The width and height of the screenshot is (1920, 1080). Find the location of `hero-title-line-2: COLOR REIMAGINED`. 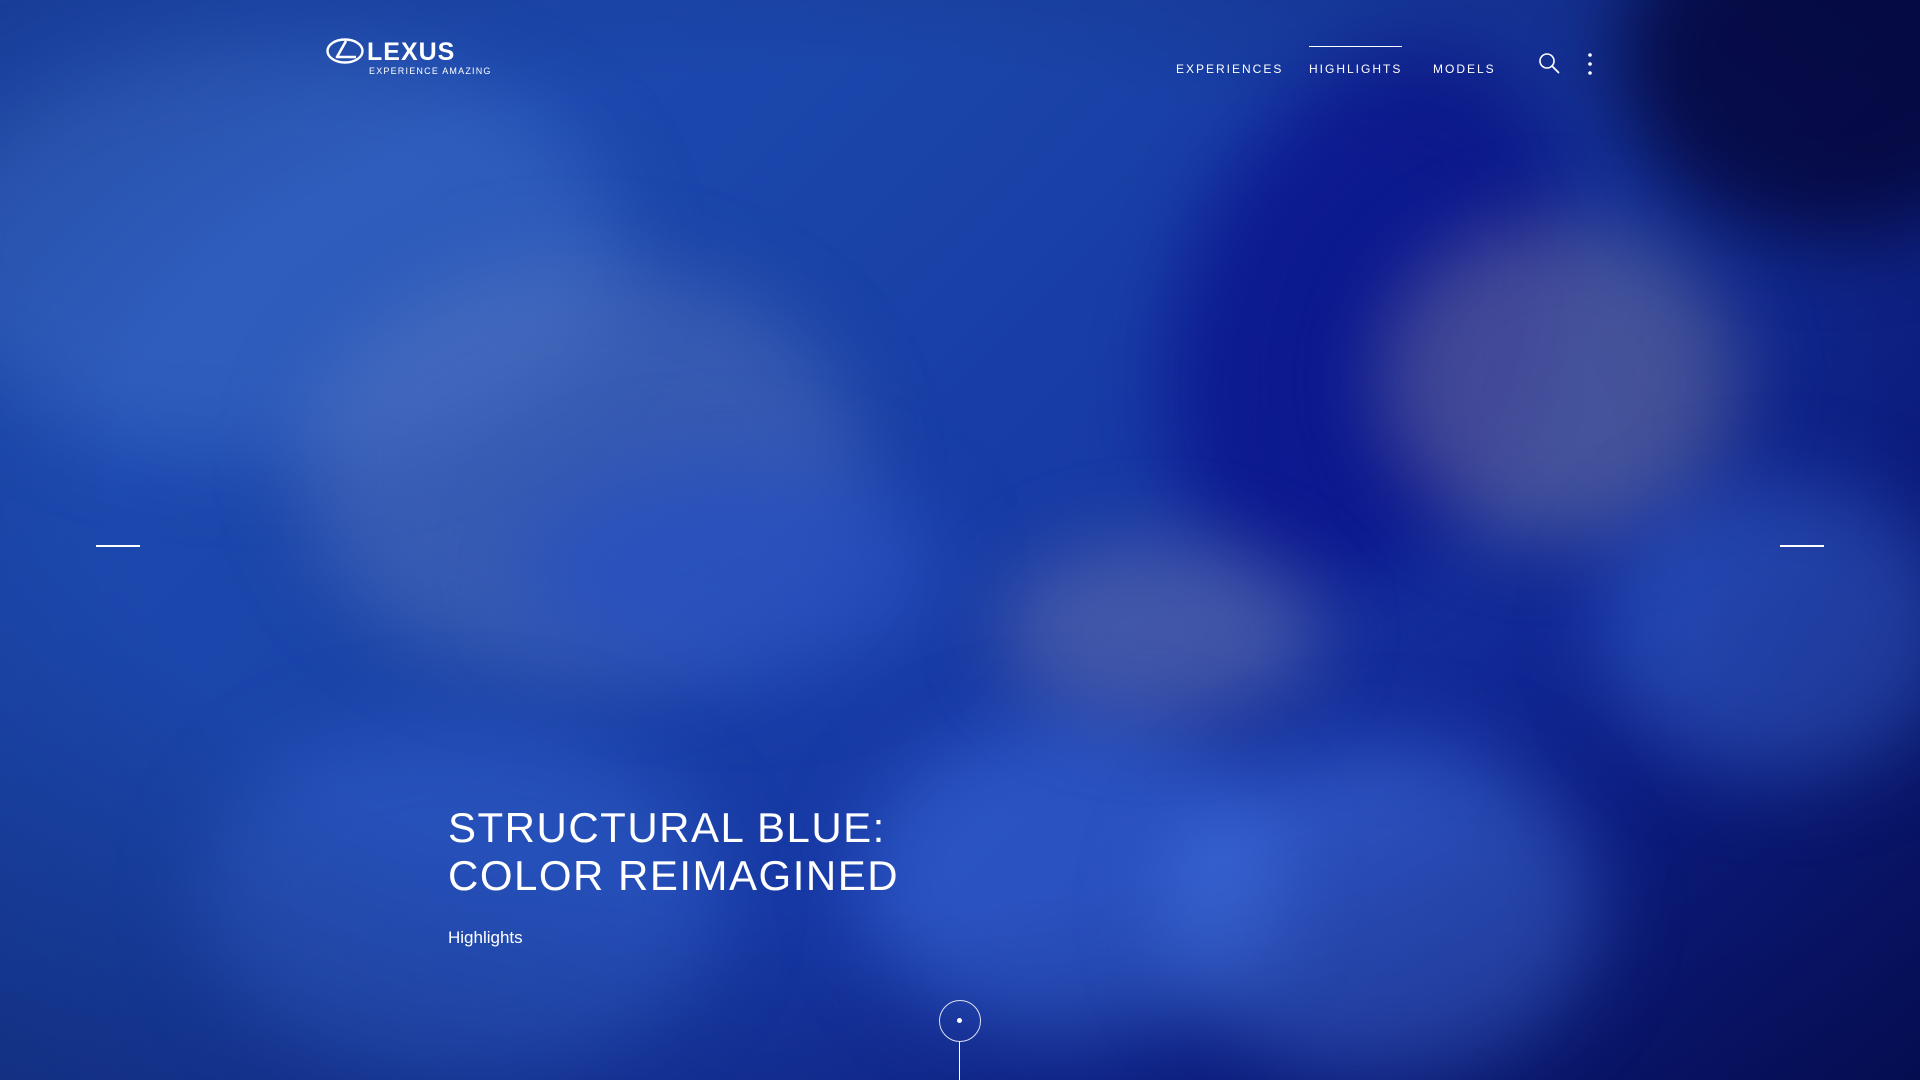

hero-title-line-2: COLOR REIMAGINED is located at coordinates (674, 875).